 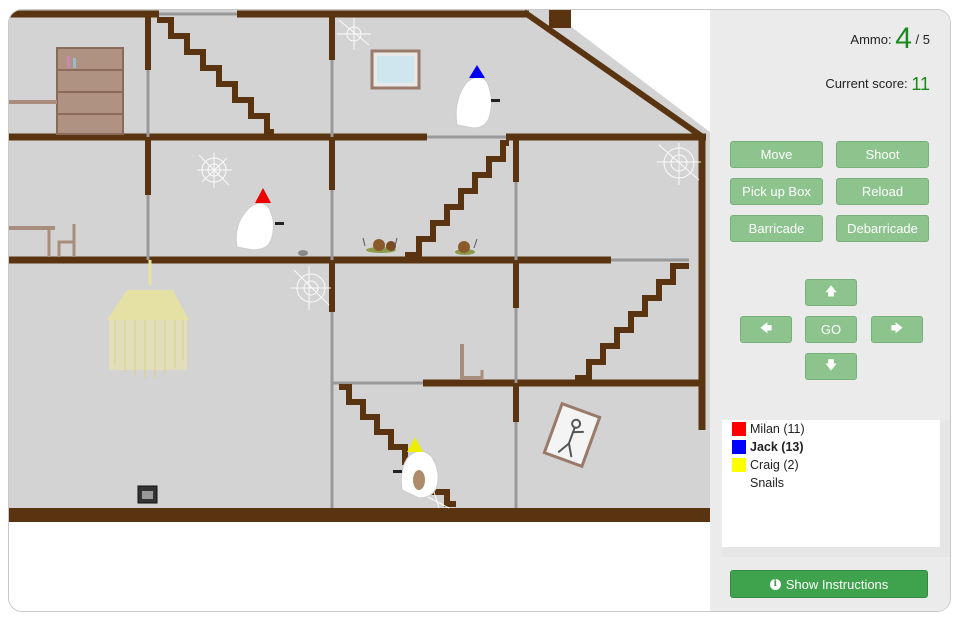 What do you see at coordinates (882, 191) in the screenshot?
I see `reload-button: Reload` at bounding box center [882, 191].